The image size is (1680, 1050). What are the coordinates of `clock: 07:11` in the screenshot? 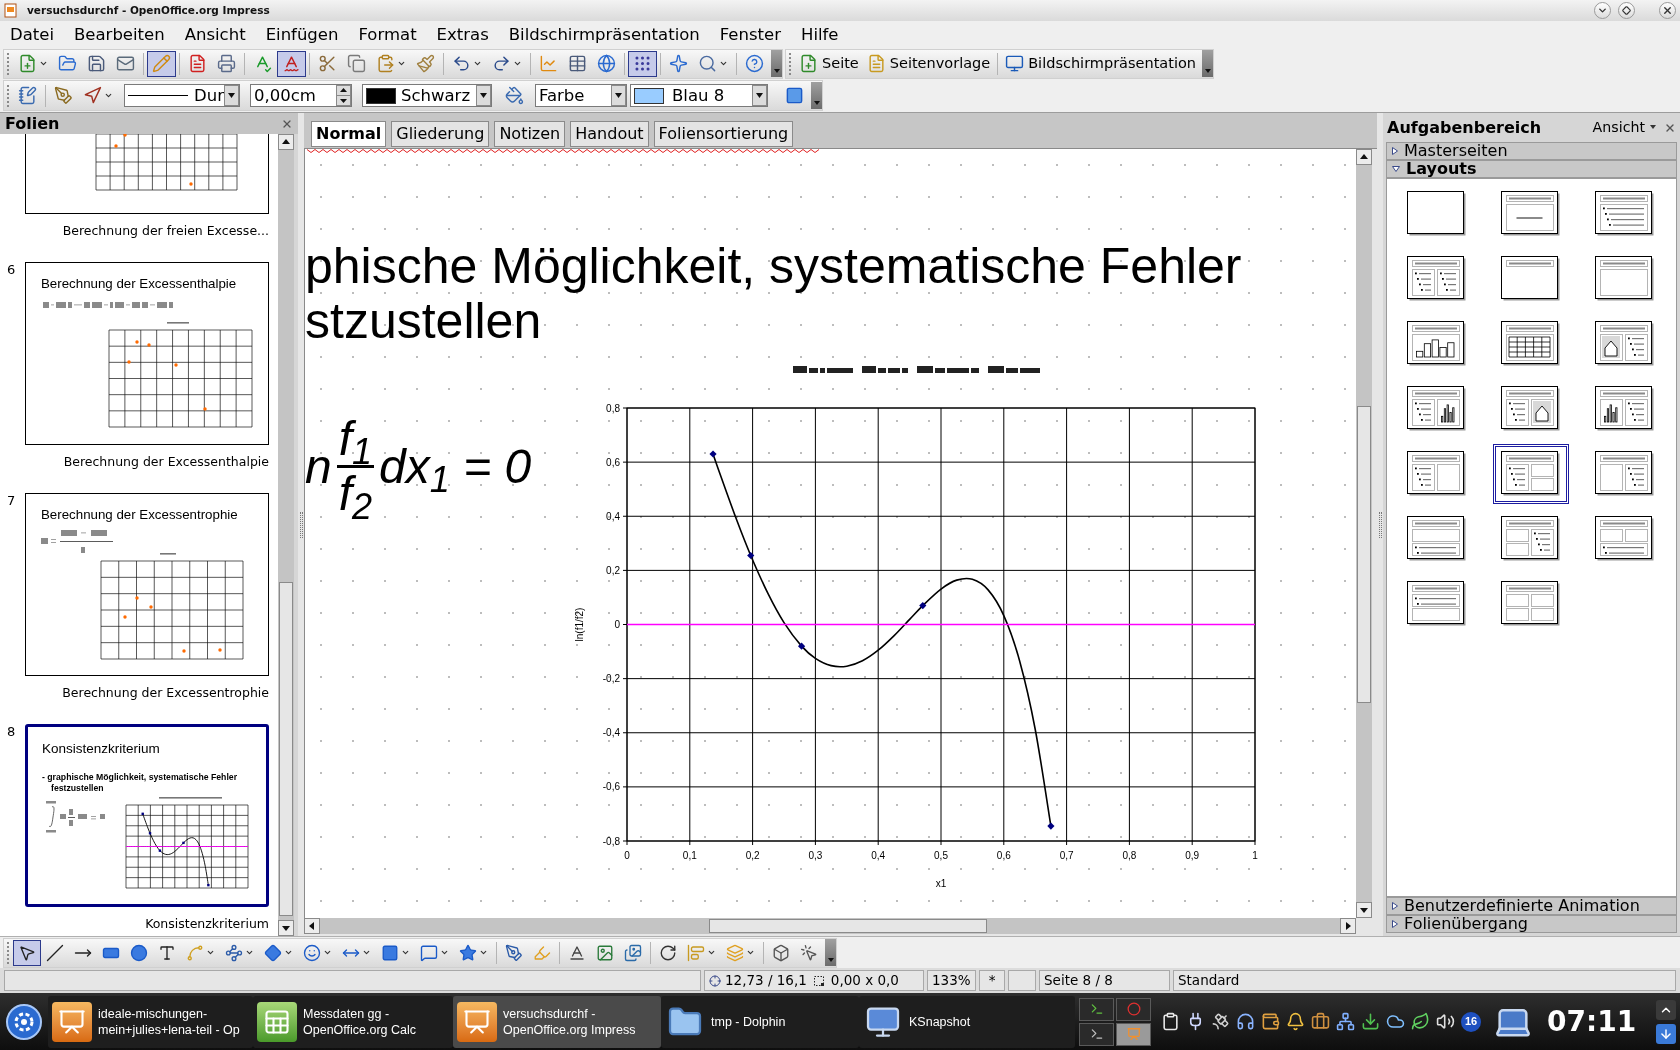 It's located at (1592, 1021).